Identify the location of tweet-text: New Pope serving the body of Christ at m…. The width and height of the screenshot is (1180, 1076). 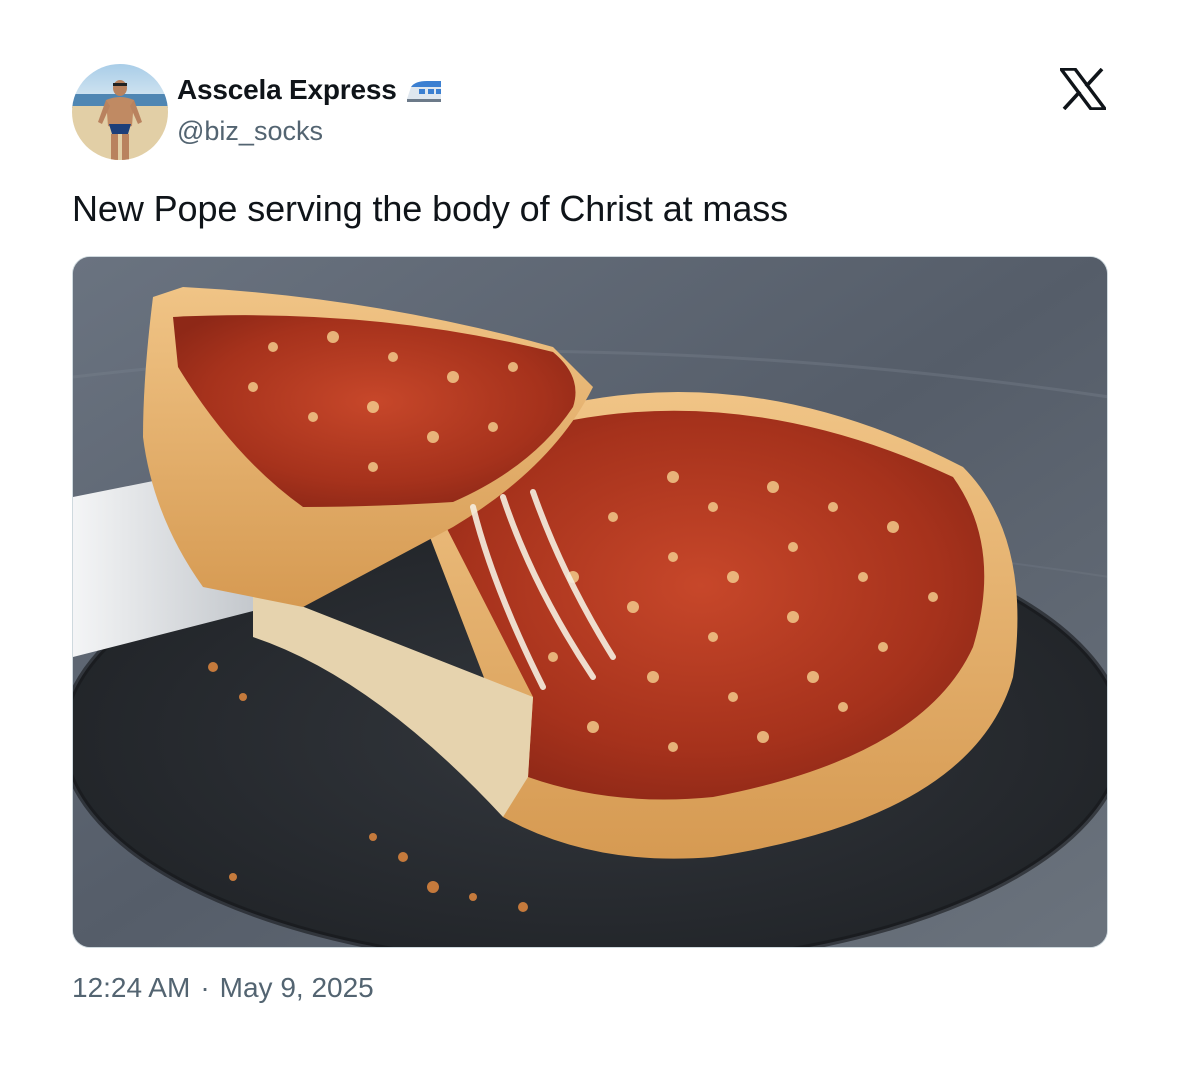
(430, 208).